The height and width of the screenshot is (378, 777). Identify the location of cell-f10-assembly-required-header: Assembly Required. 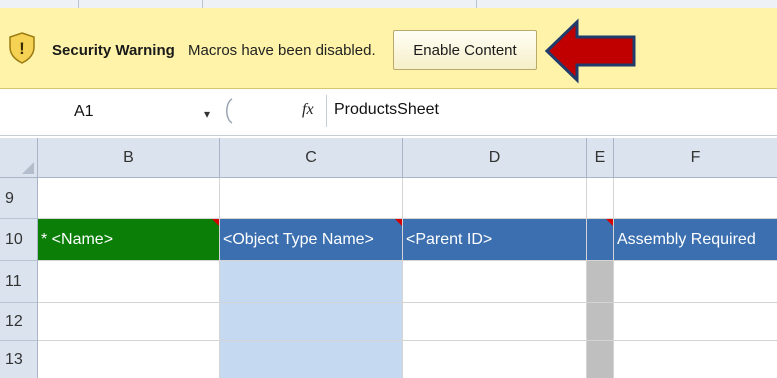
(695, 240).